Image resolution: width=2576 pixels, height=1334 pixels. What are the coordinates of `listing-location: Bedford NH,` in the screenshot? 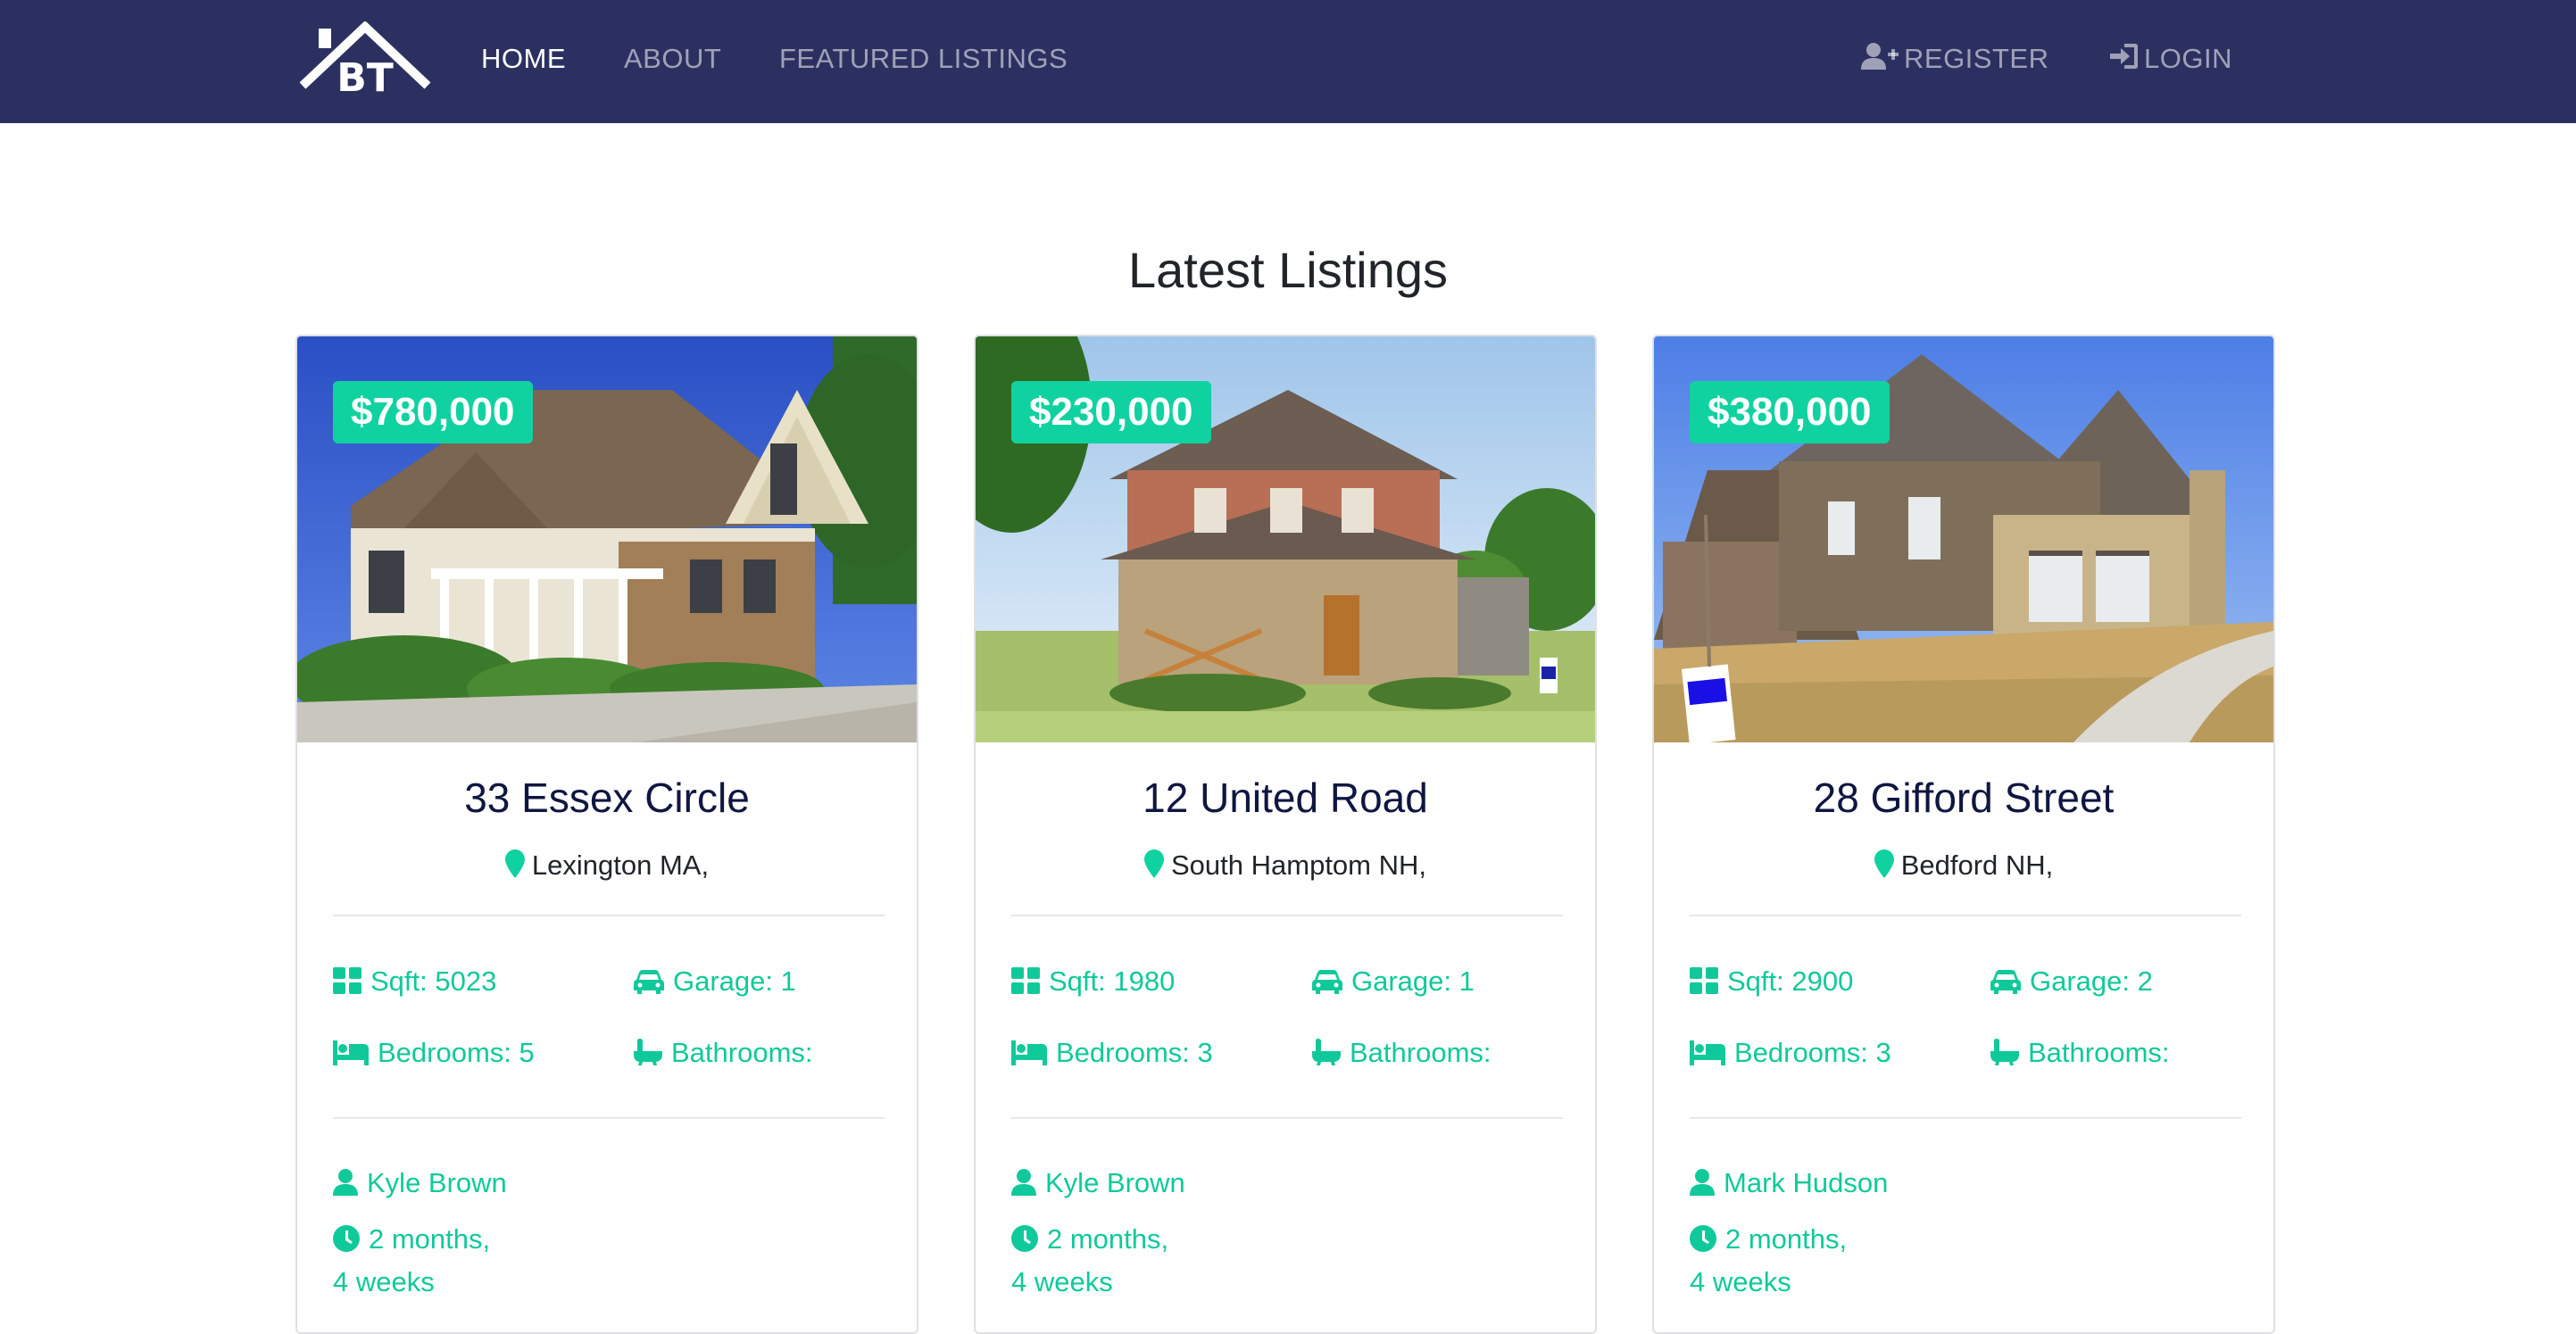 It's located at (1964, 865).